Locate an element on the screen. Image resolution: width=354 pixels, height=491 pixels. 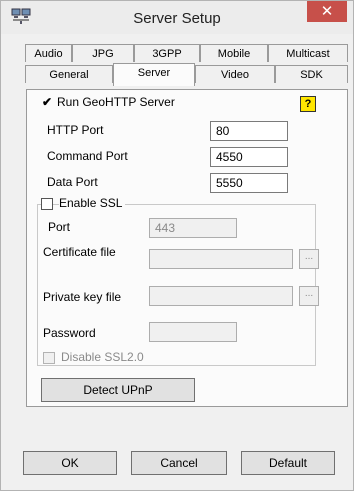
disable-ssl2-label: Disable SSL2.0 is located at coordinates (102, 357).